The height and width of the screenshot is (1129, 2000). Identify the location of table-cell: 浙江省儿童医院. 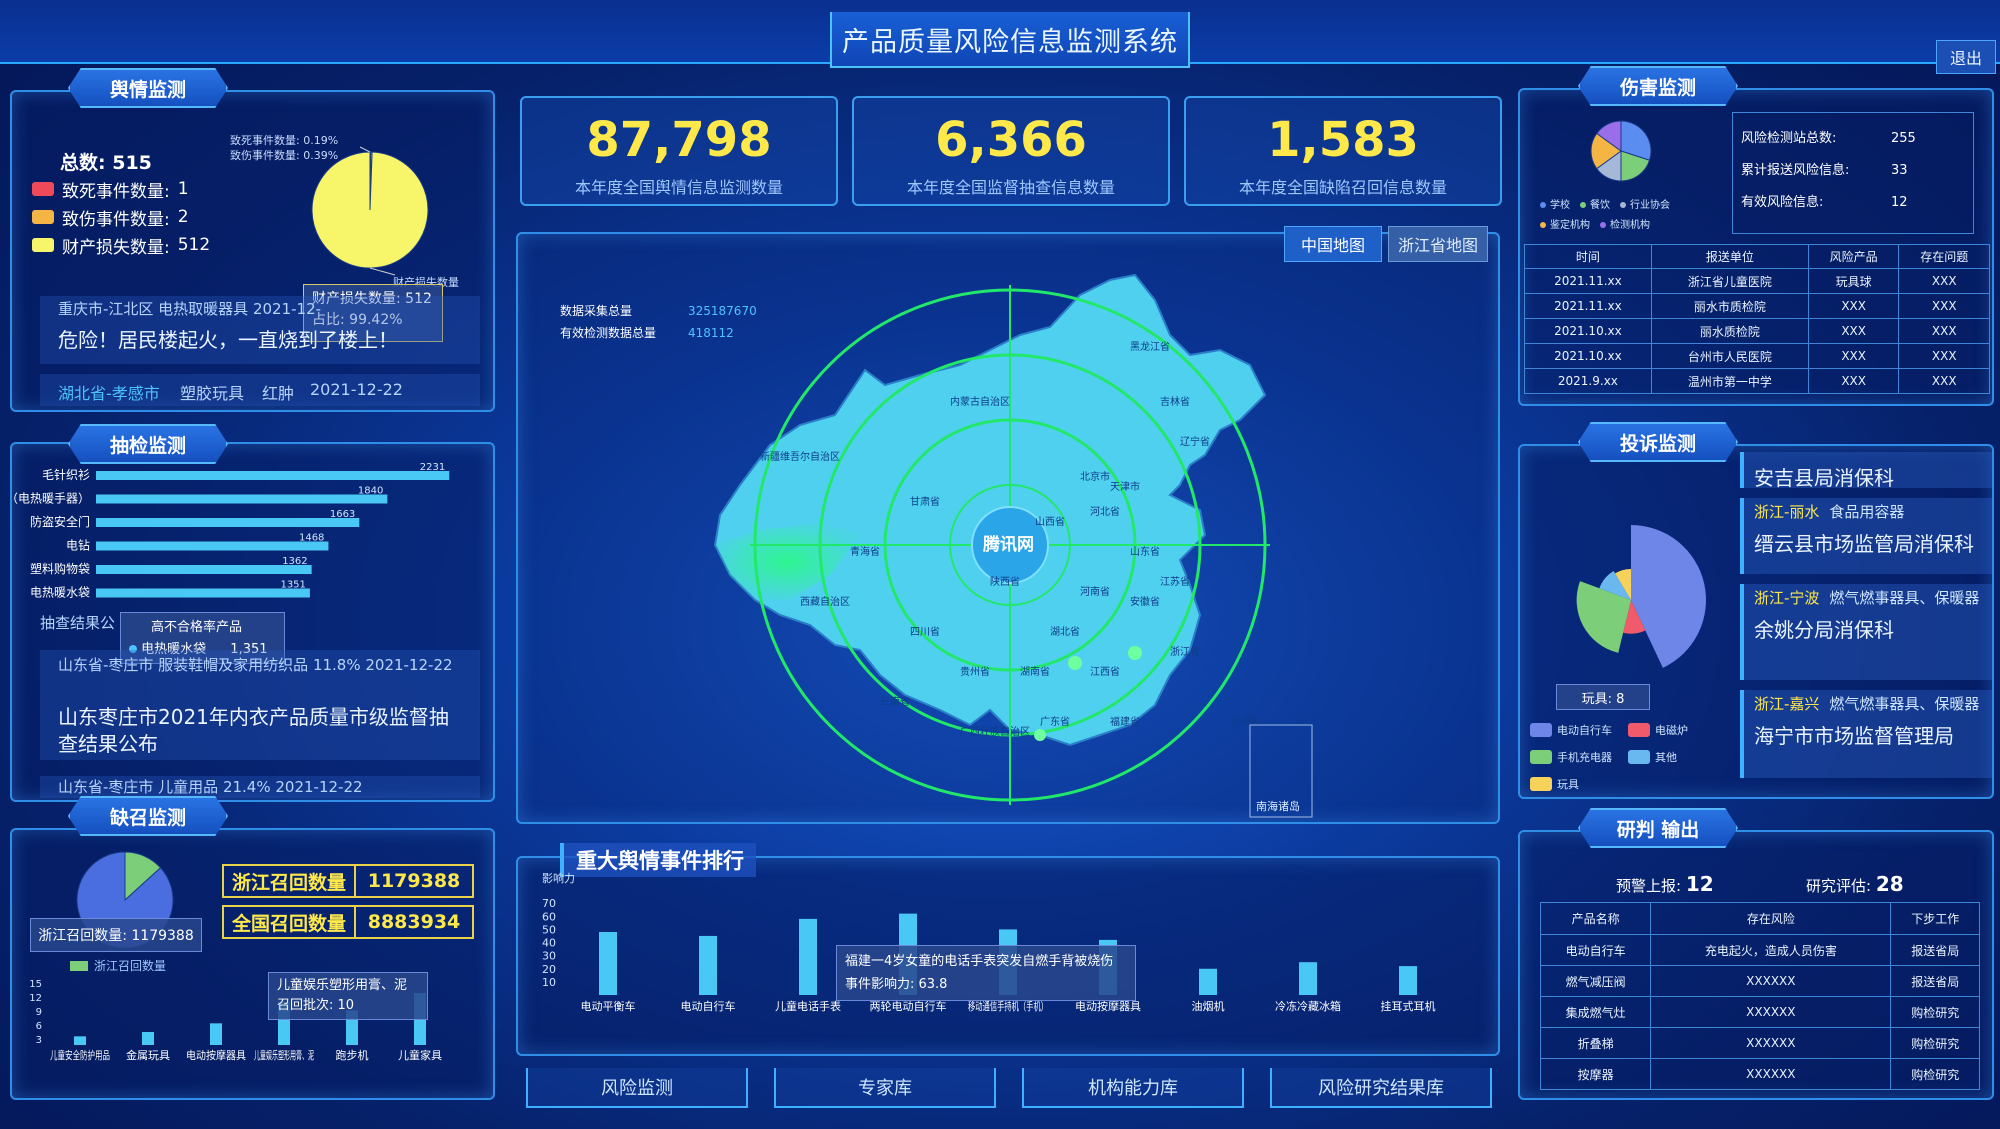
(1729, 281).